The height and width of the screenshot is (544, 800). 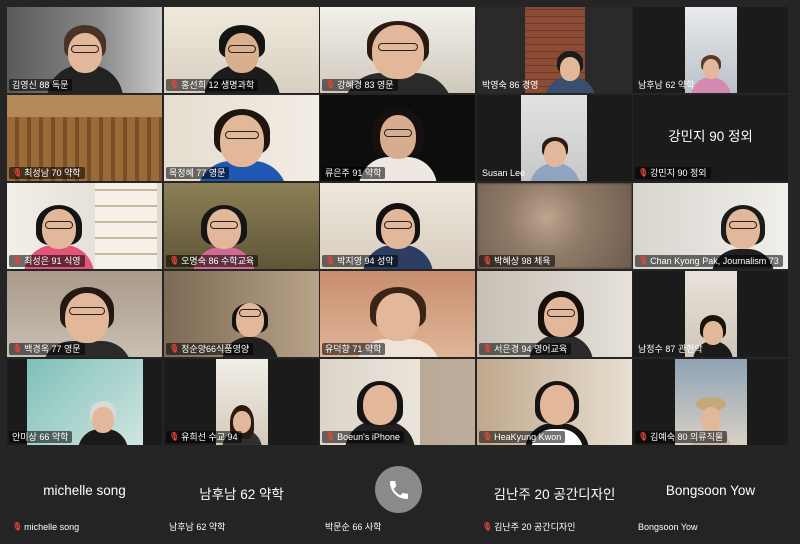 I want to click on video-tile: 🎙︎ 최성남 70 약학, so click(x=84, y=138).